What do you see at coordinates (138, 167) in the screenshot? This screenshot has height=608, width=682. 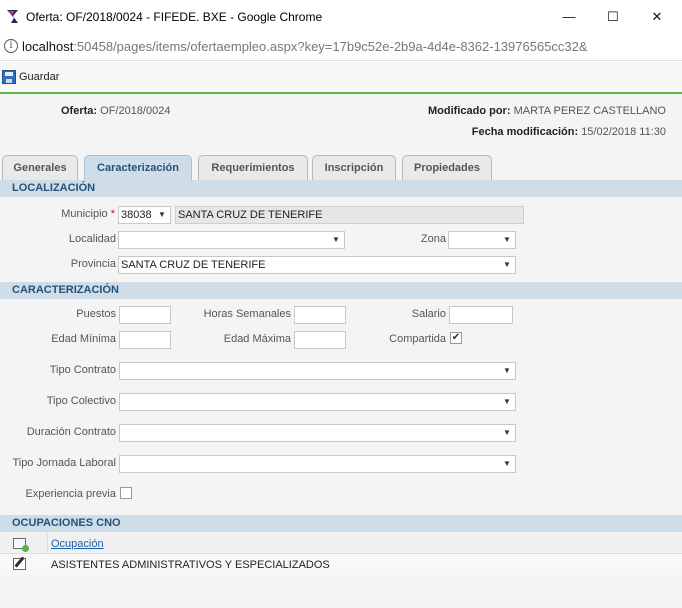 I see `tab-caracterizacion: Caracterización` at bounding box center [138, 167].